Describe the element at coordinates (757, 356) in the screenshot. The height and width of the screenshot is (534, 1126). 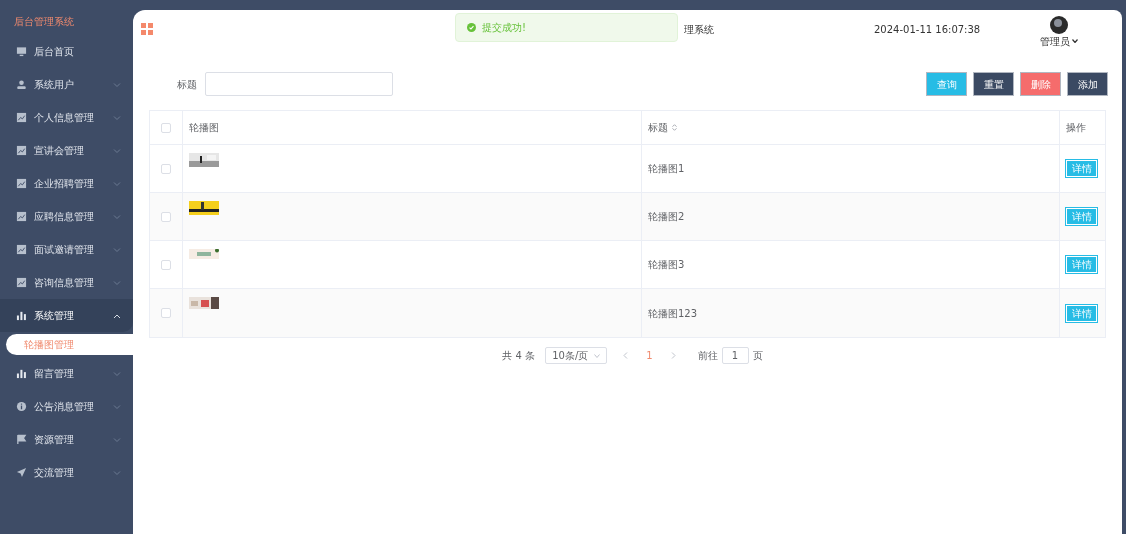
I see `page-suffix: 页` at that location.